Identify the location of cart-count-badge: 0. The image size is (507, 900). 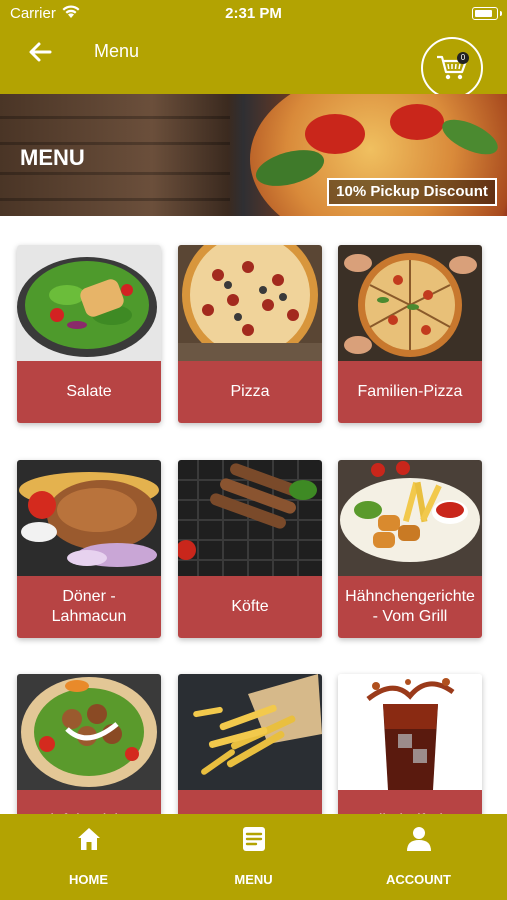
(463, 58).